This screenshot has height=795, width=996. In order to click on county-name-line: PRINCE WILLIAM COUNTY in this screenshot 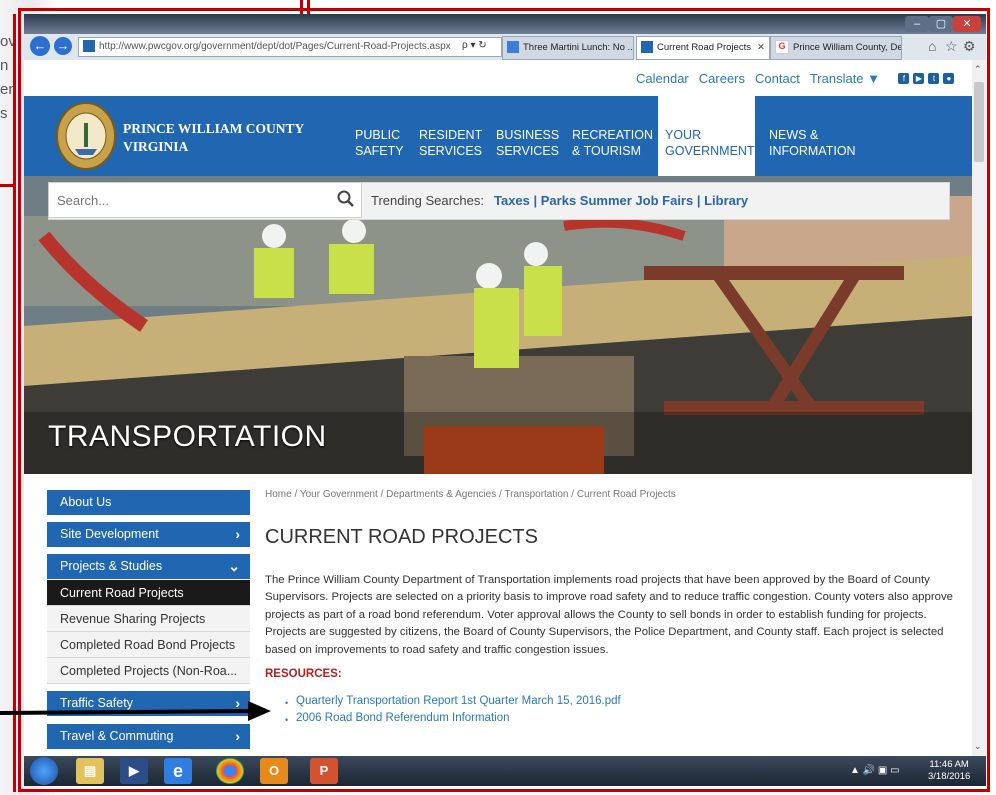, I will do `click(214, 128)`.